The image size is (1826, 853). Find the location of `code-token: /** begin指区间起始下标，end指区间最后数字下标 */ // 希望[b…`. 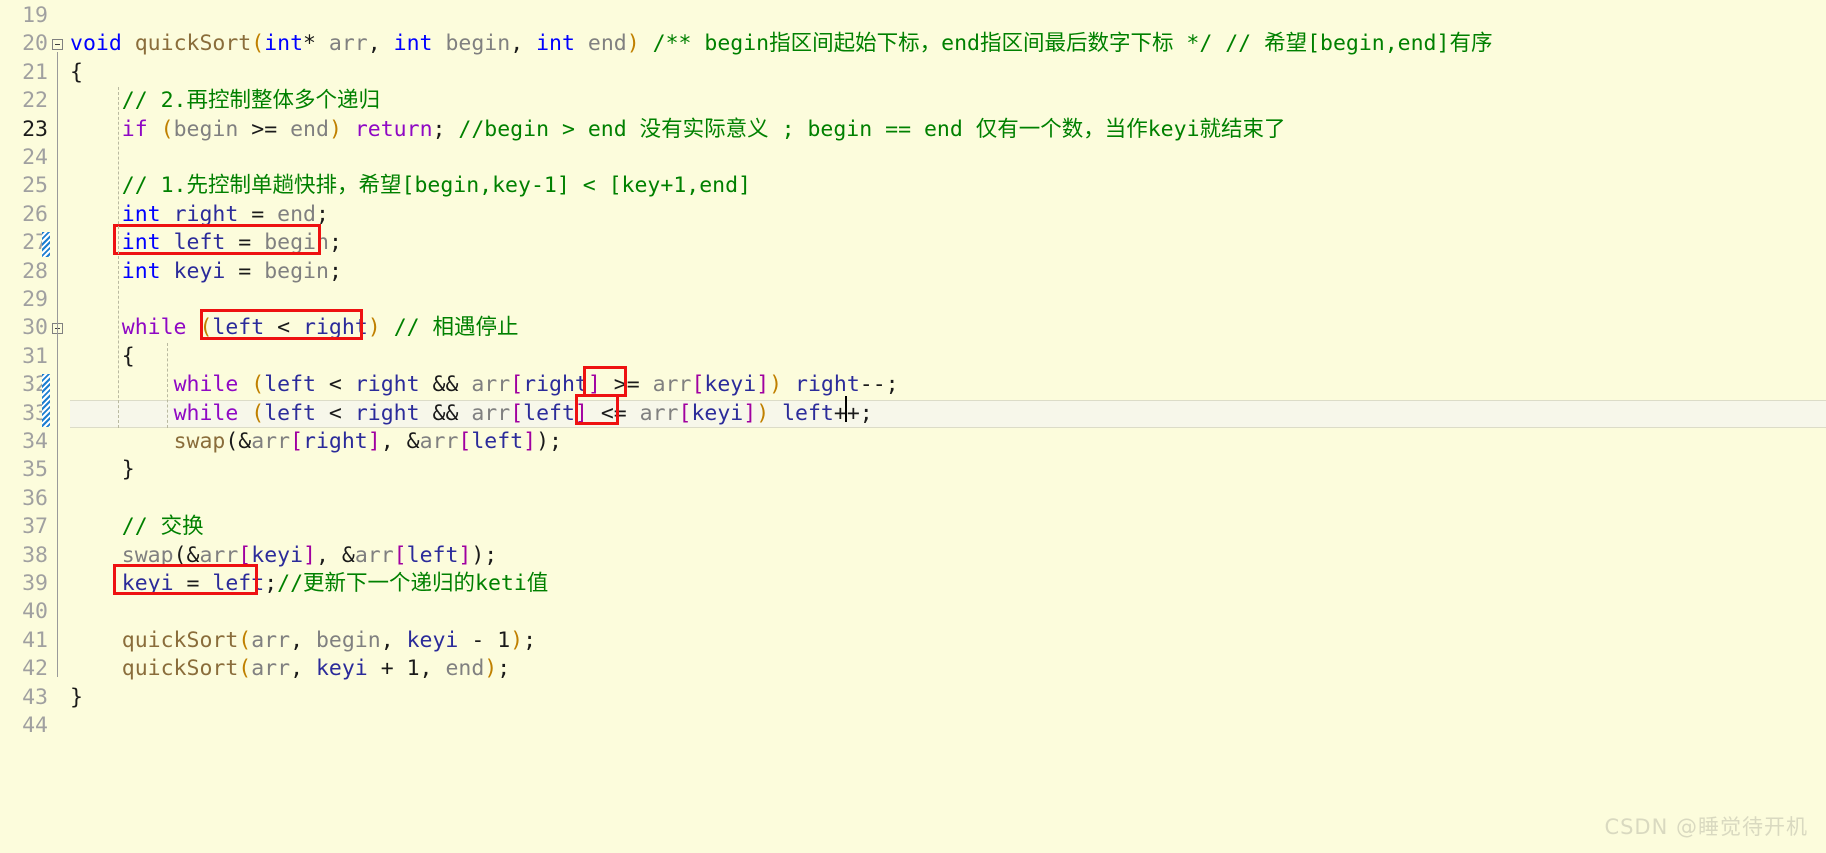

code-token: /** begin指区间起始下标，end指区间最后数字下标 */ // 希望[b… is located at coordinates (1072, 44).